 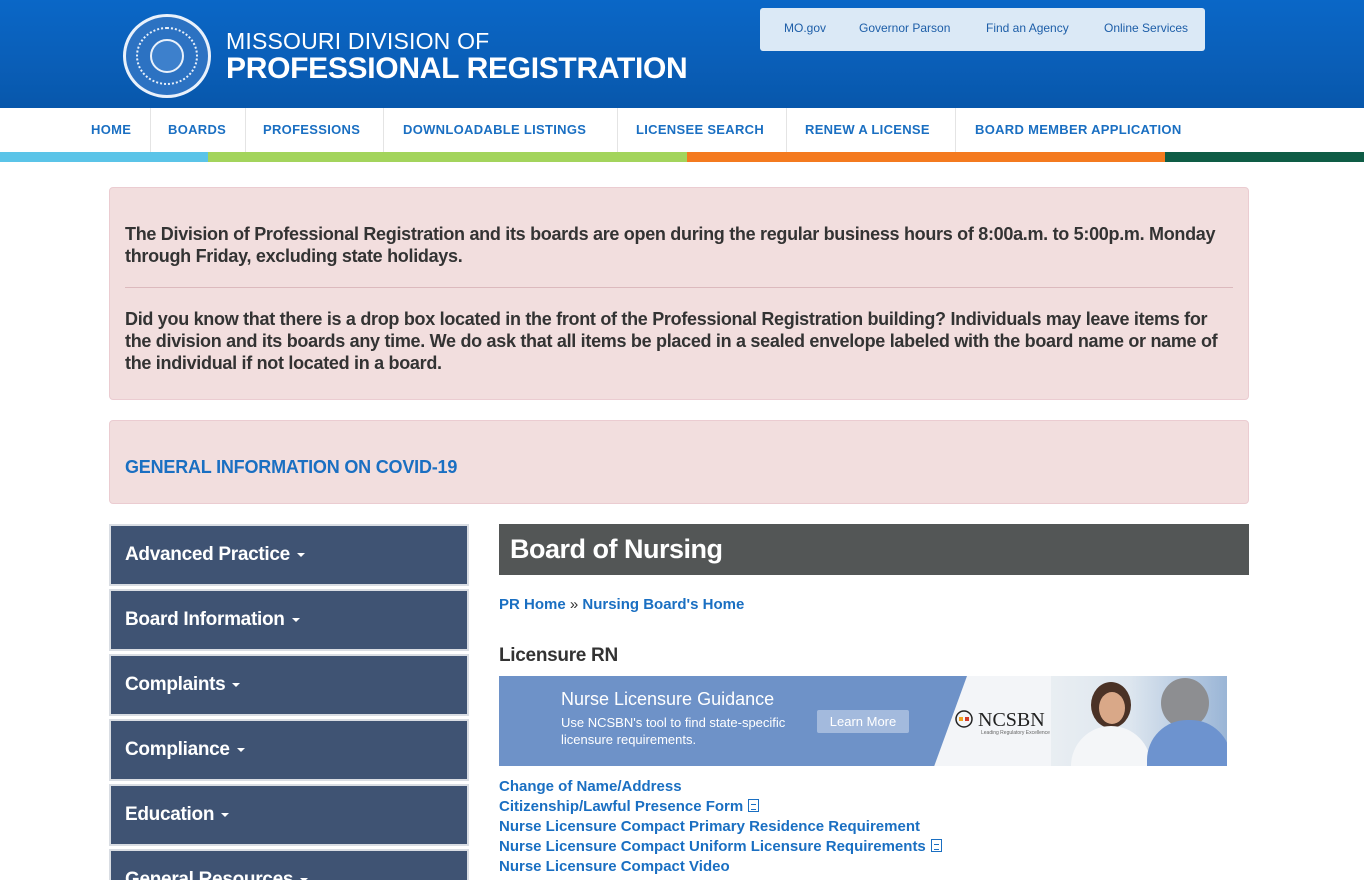 I want to click on sidebar-item-label: Education, so click(x=170, y=814).